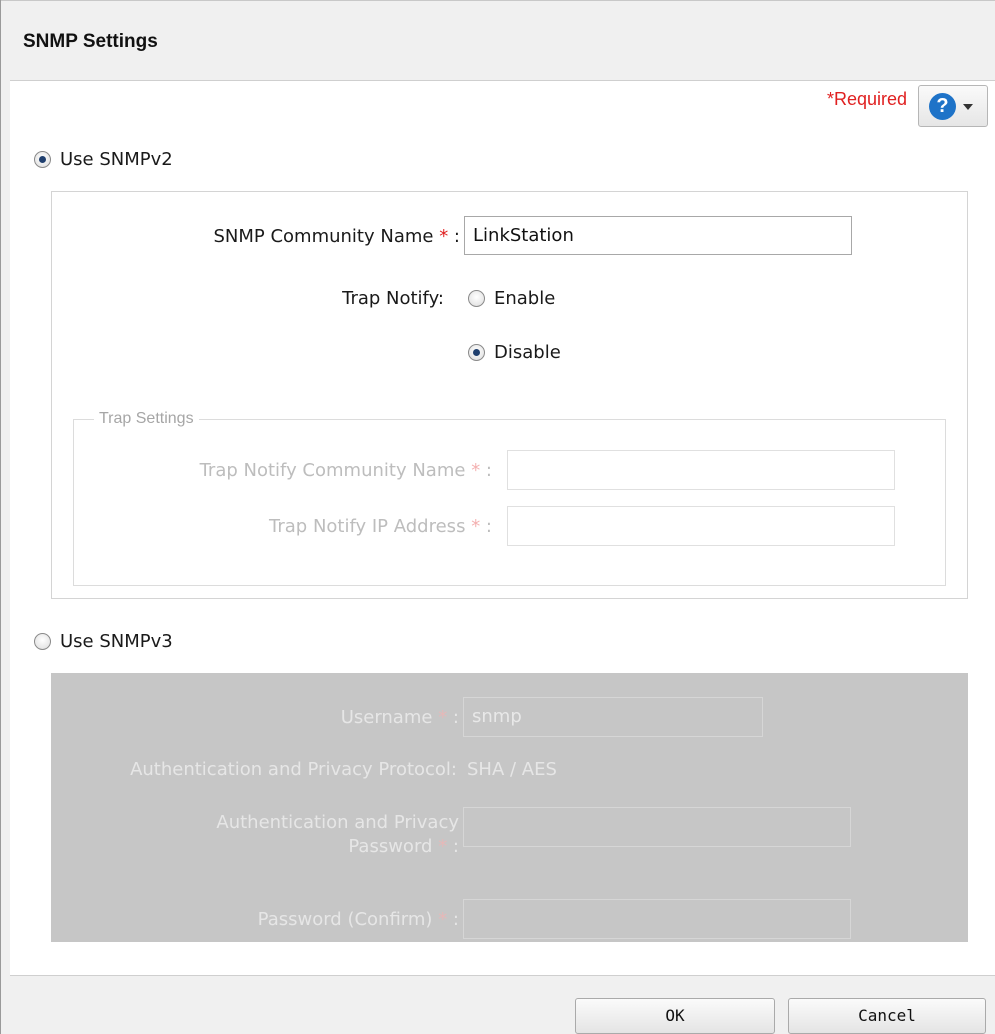 The height and width of the screenshot is (1034, 995). I want to click on trap-disable-option: Disable, so click(514, 352).